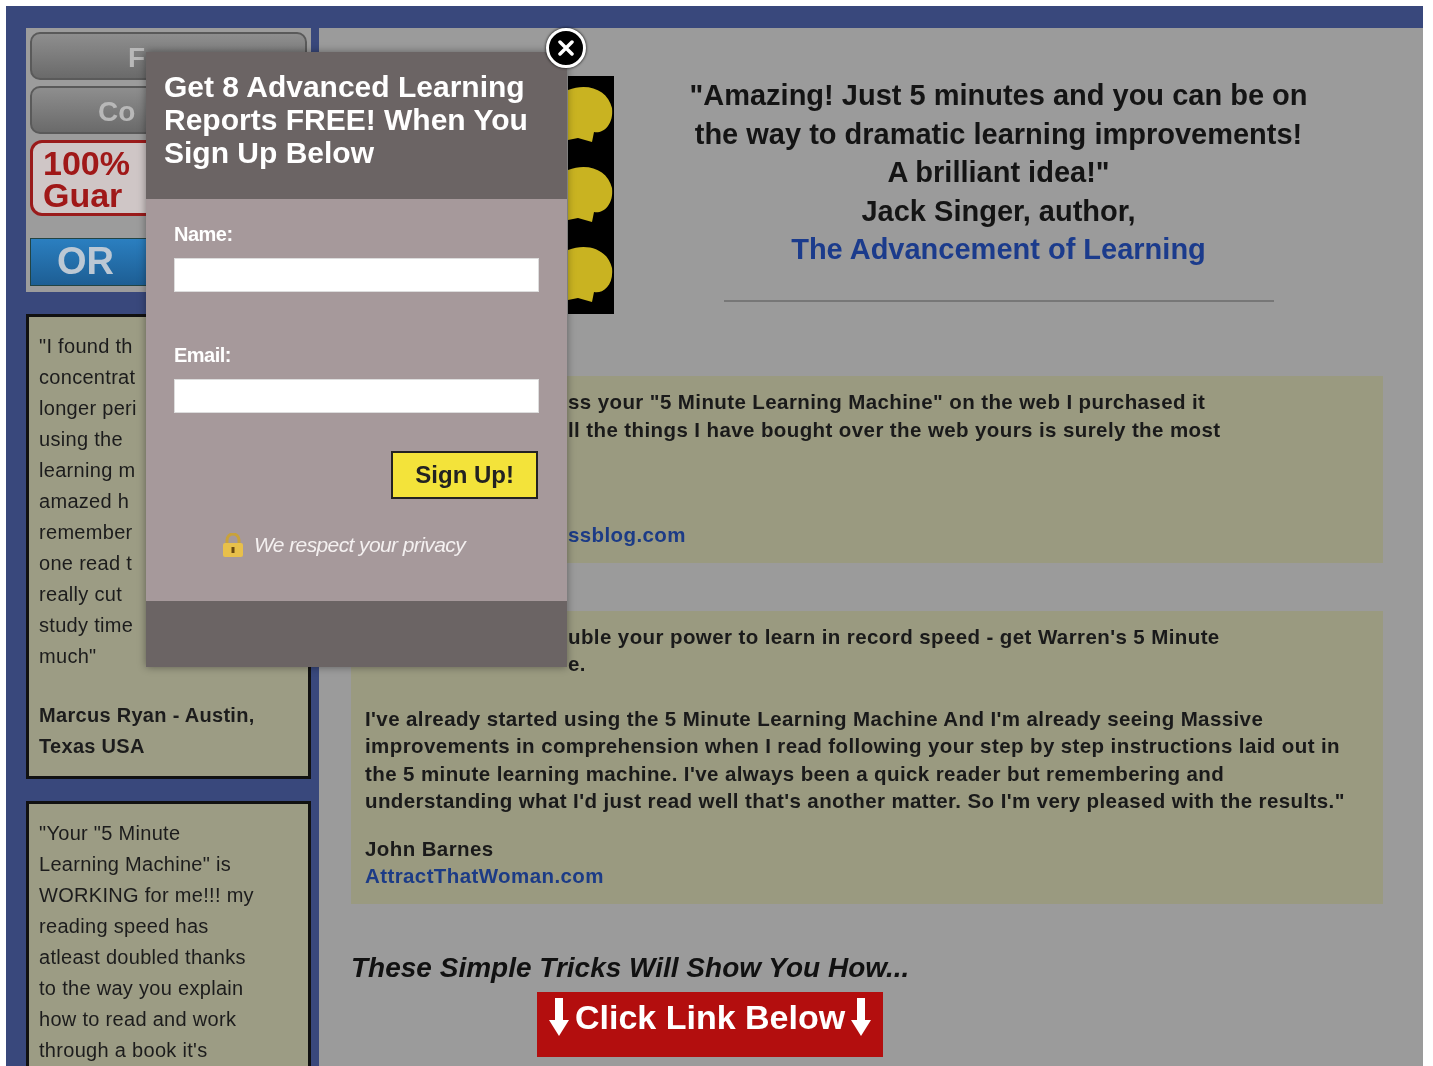  What do you see at coordinates (998, 153) in the screenshot?
I see `headline-quote: "Amazing! Just 5 minutes and you can be on the way to dramatic learning improvements! A brilliant idea!" Jack Singer, author,` at bounding box center [998, 153].